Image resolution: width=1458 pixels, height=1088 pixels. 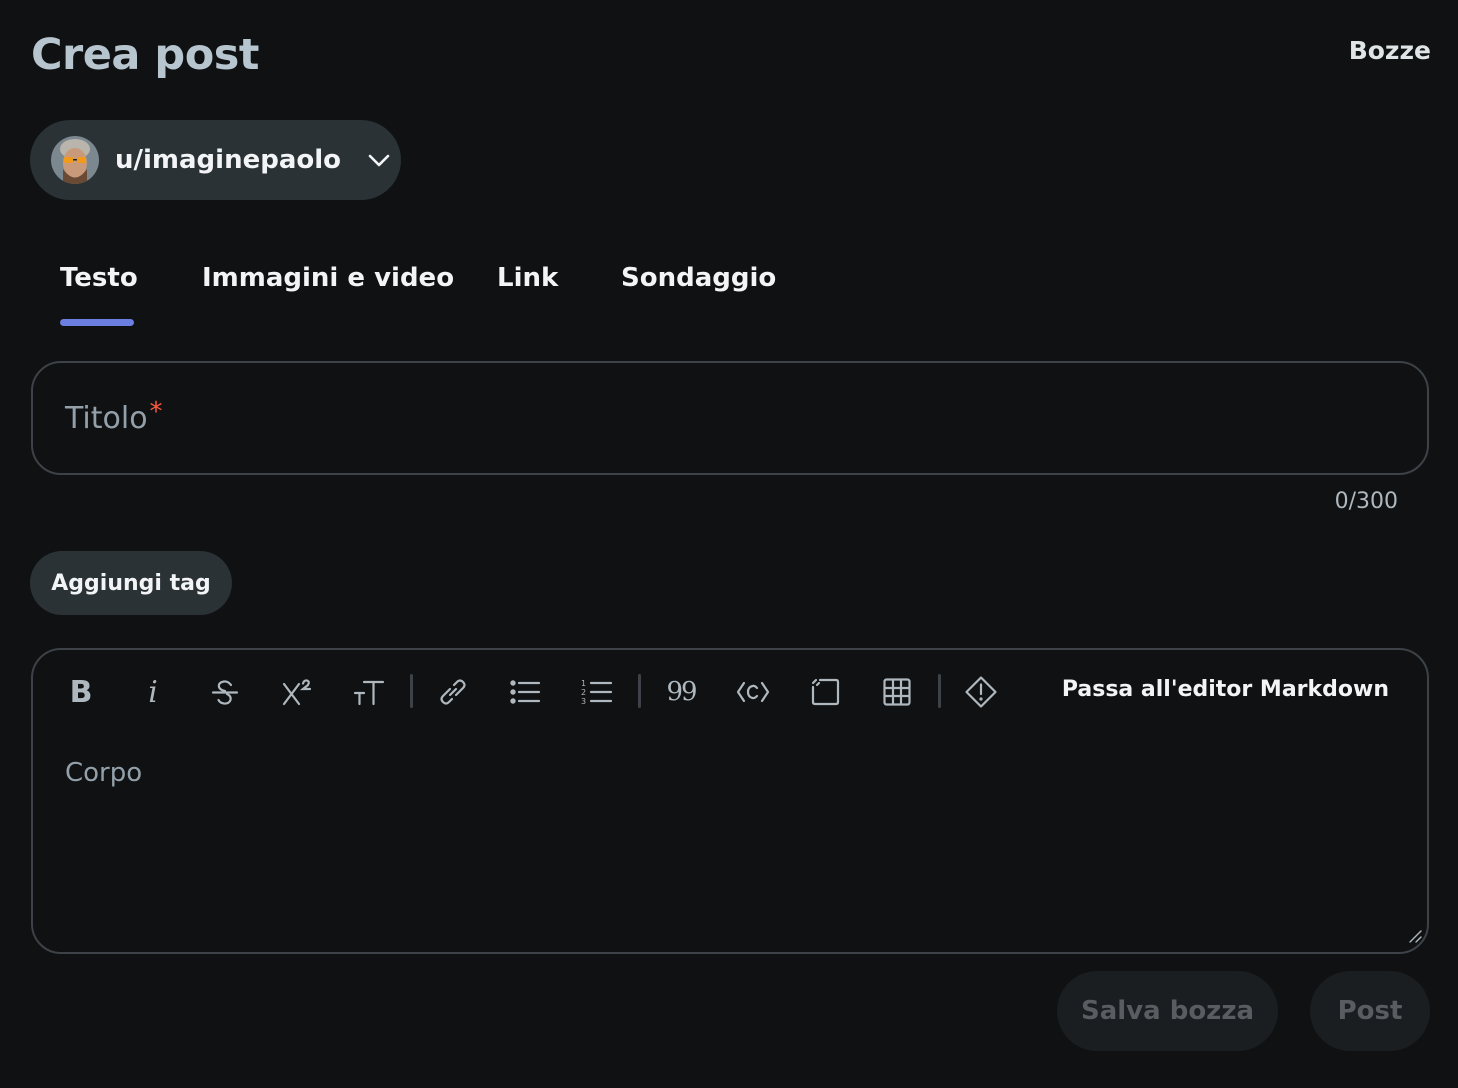 I want to click on bold-icon: B, so click(x=81, y=692).